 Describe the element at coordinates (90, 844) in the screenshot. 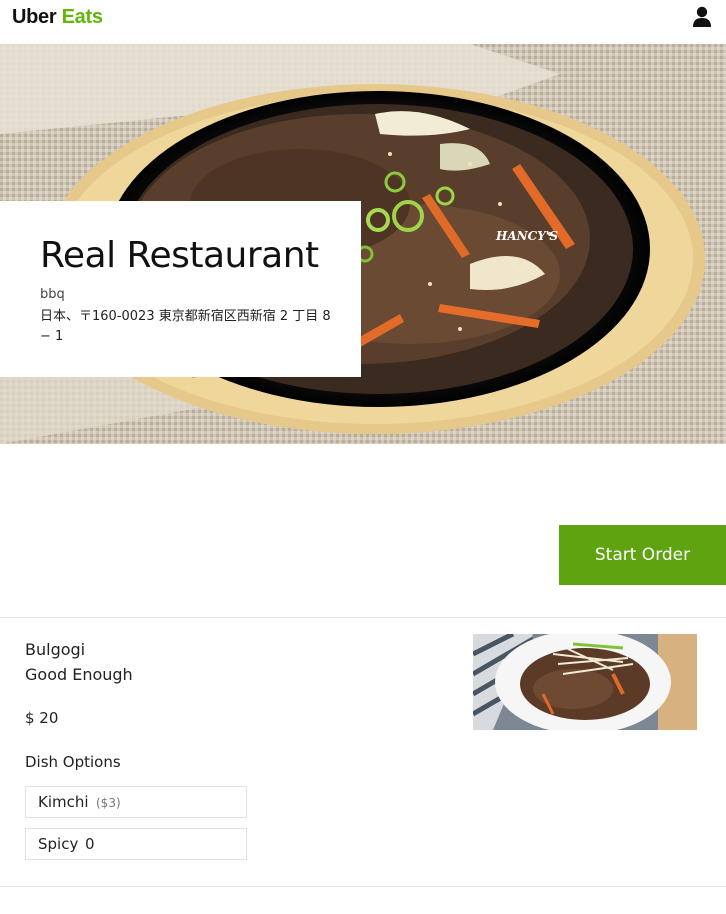

I see `option-value: 0` at that location.